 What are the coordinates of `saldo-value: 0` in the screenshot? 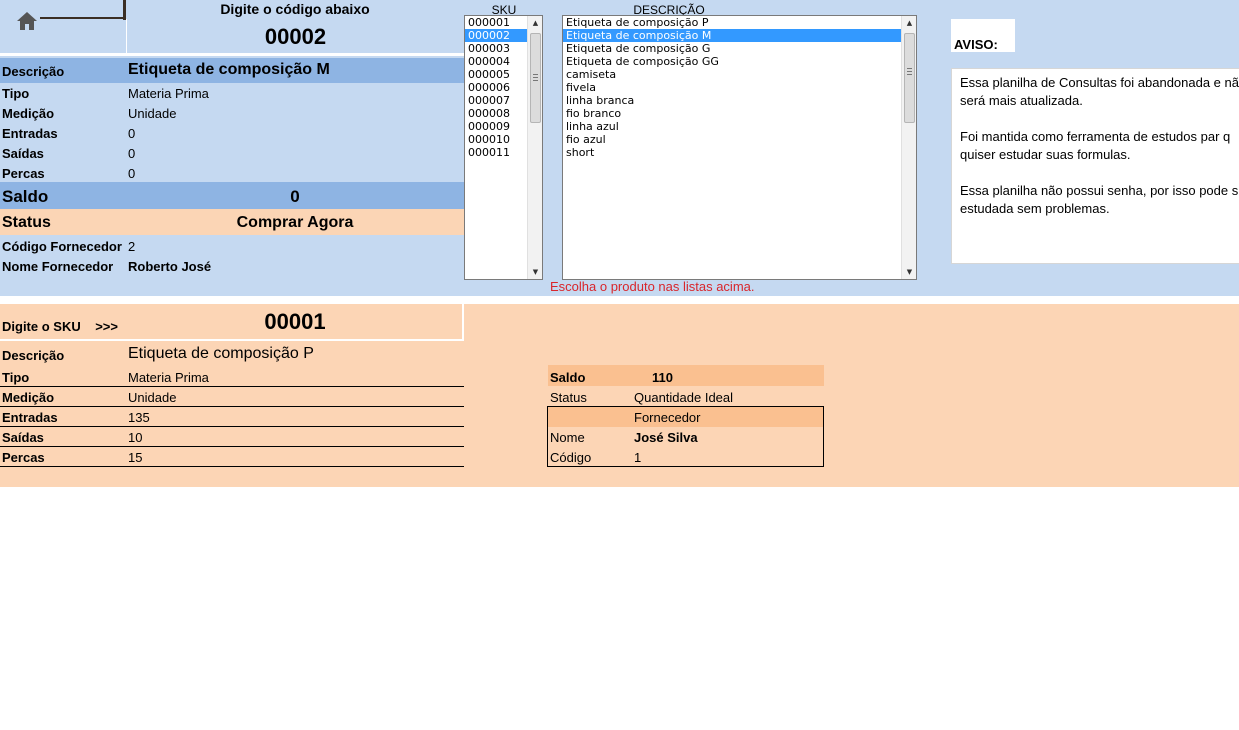 It's located at (295, 196).